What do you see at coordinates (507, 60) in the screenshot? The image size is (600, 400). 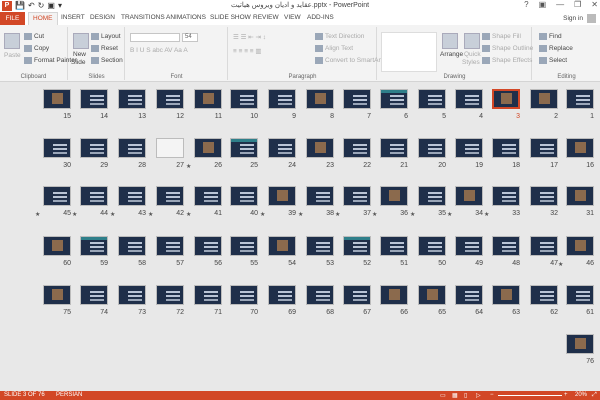 I see `shape-effects-button: Shape Effects` at bounding box center [507, 60].